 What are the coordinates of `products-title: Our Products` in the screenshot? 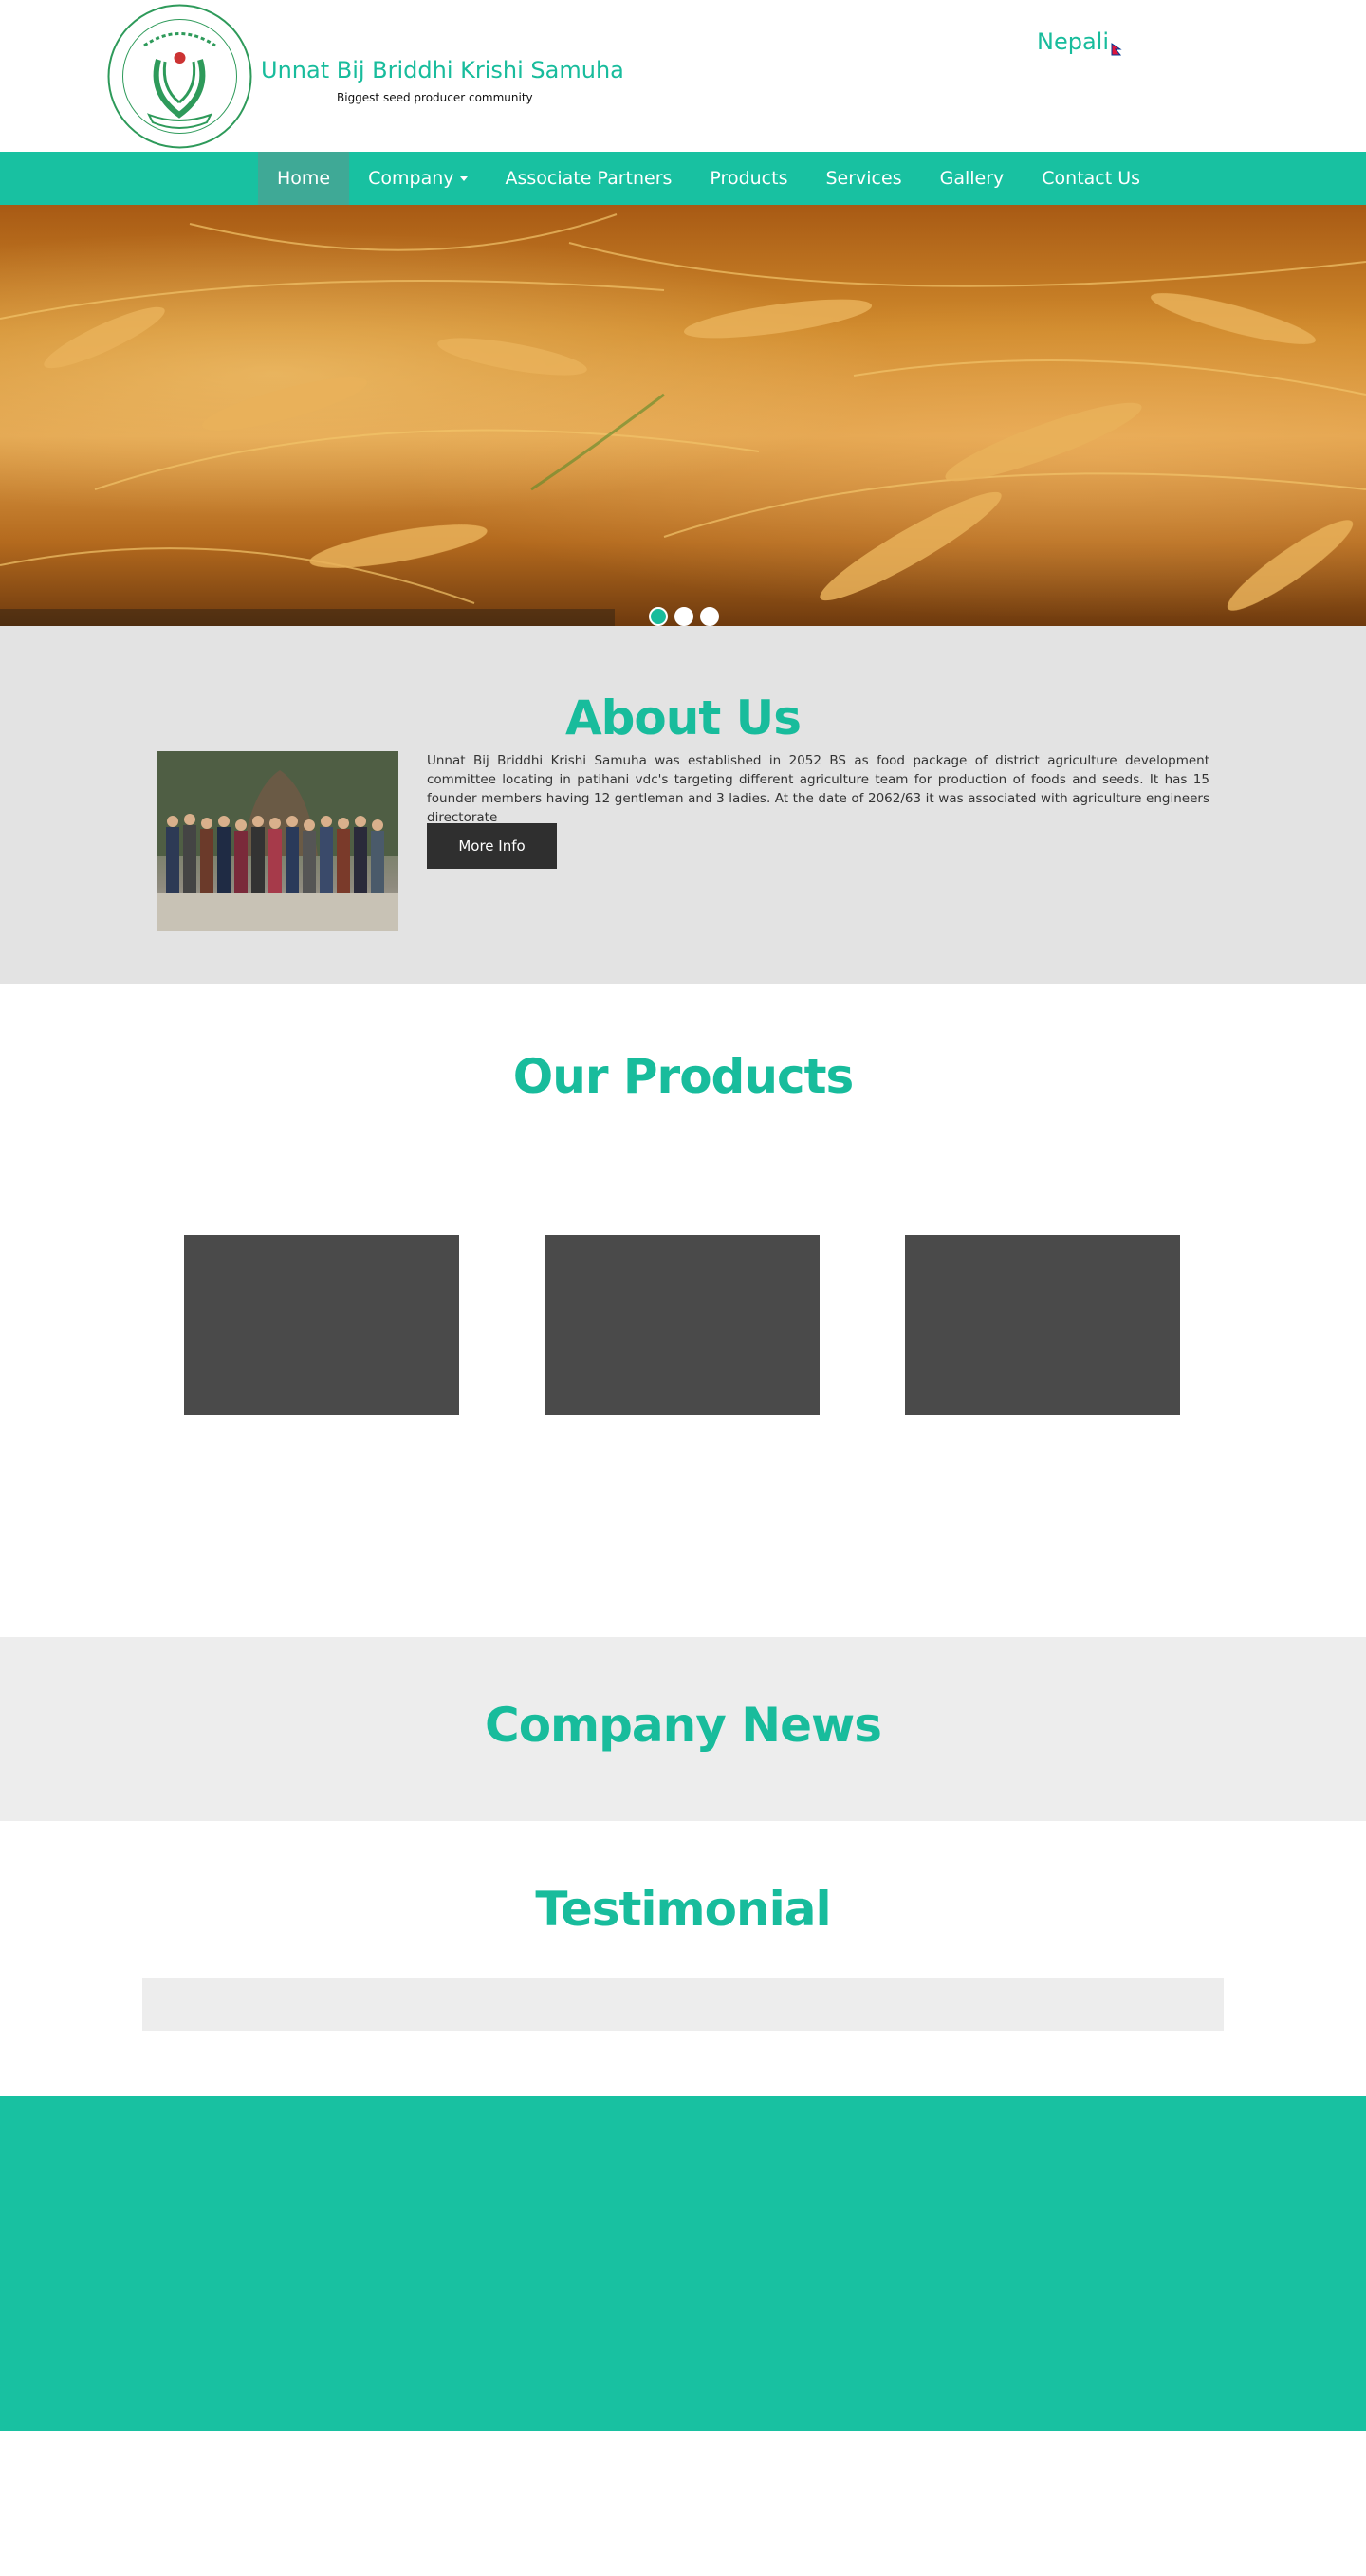 It's located at (683, 1076).